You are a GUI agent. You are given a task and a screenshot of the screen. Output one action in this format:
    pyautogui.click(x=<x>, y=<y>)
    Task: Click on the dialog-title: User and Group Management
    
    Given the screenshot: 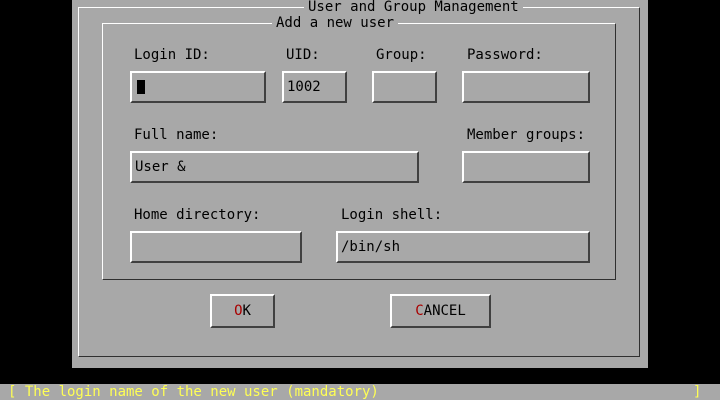 What is the action you would take?
    pyautogui.click(x=413, y=7)
    